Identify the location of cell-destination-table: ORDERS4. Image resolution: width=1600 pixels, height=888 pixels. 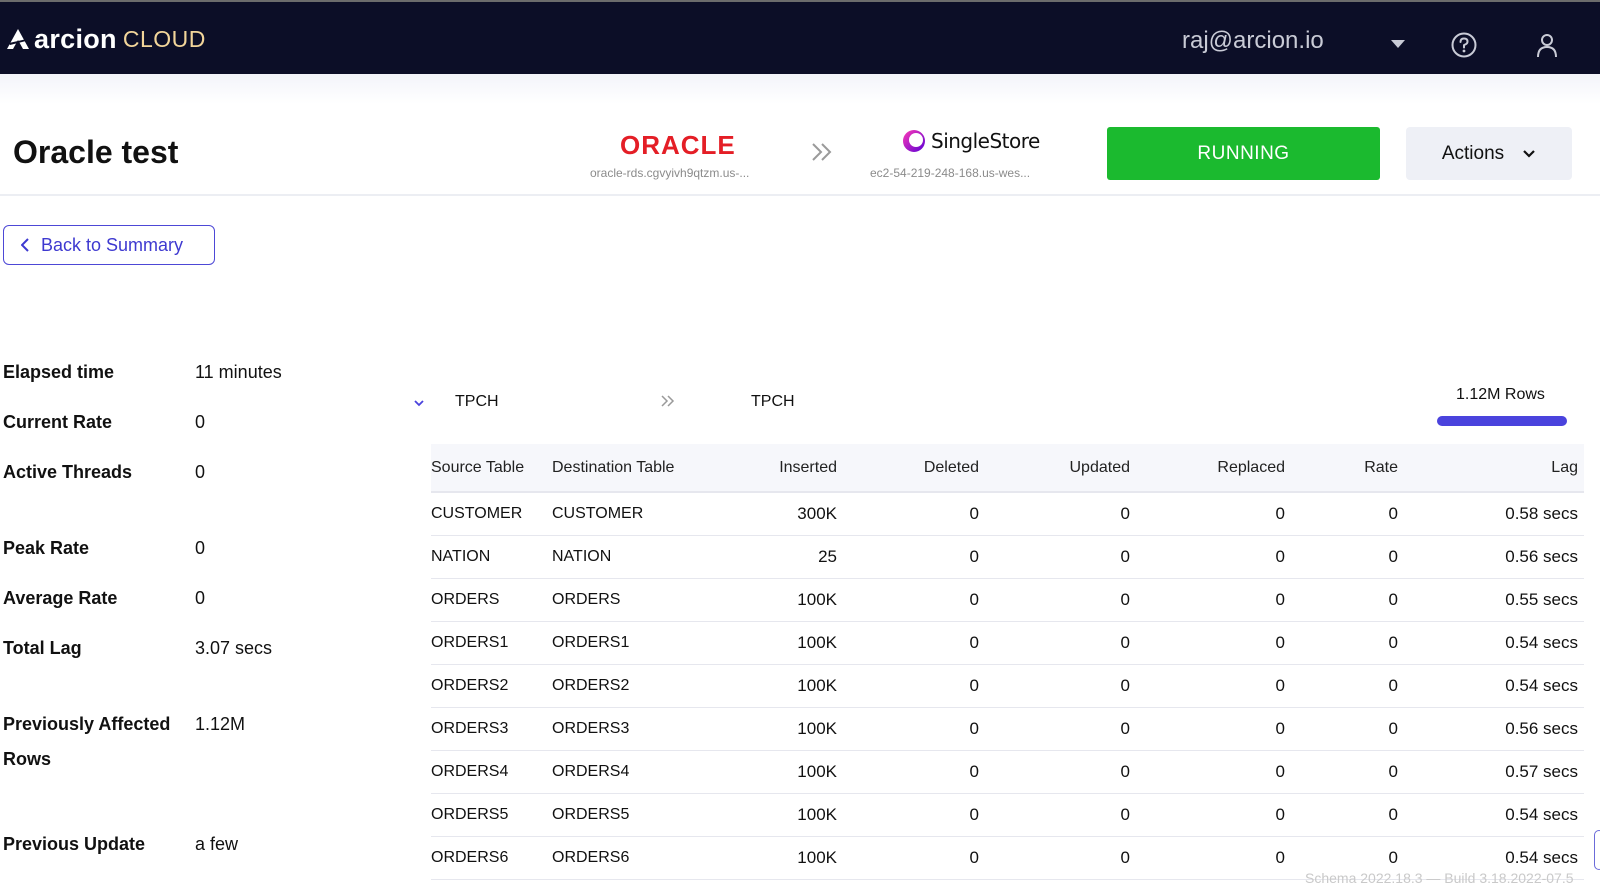
(591, 771).